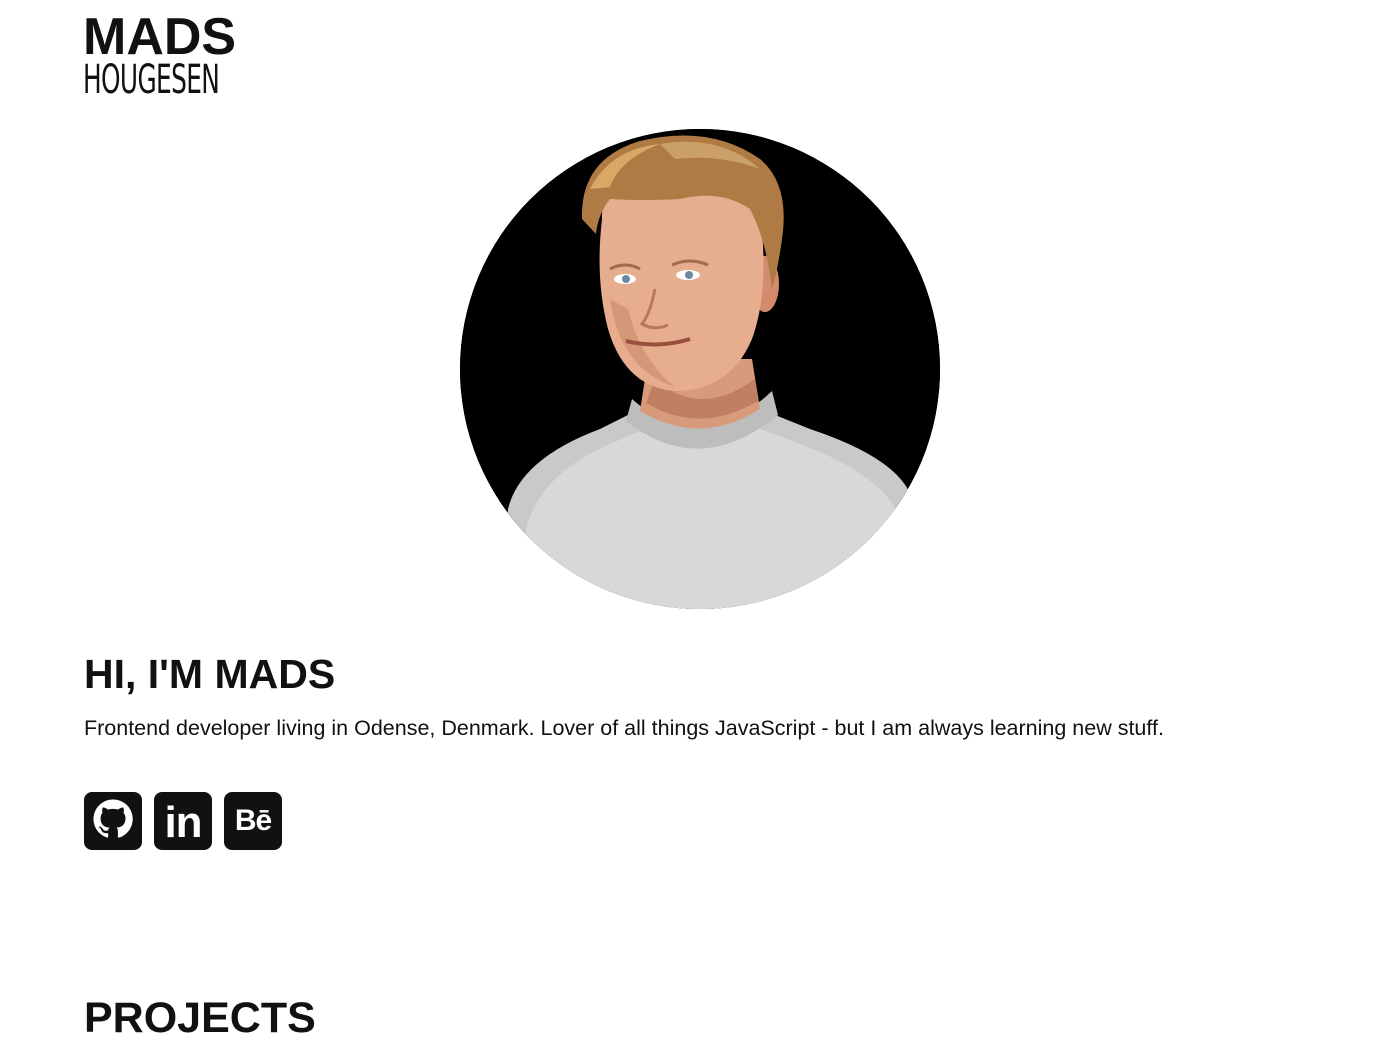 The image size is (1400, 1050). I want to click on logo-last-name: HOUGESEN, so click(151, 80).